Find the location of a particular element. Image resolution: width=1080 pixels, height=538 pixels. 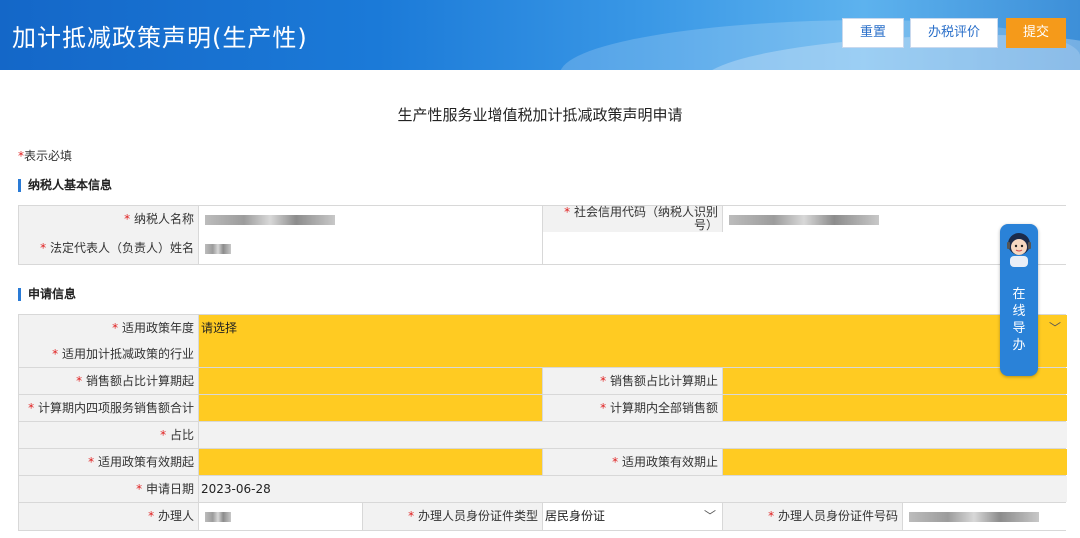

page-header: 加计抵减政策声明(生产性) 重置 办税评价 提交 is located at coordinates (540, 35).